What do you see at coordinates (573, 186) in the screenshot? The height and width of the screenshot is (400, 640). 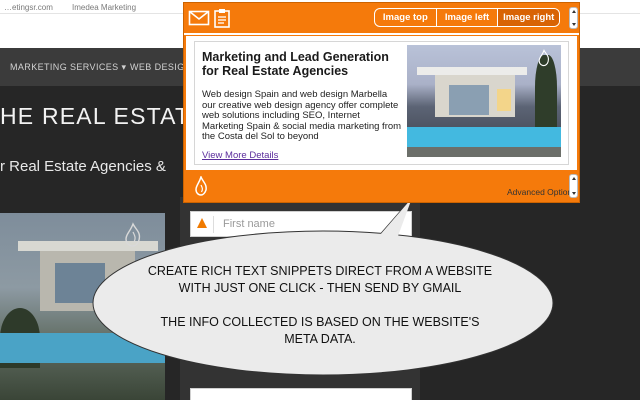 I see `footer-scrollbar` at bounding box center [573, 186].